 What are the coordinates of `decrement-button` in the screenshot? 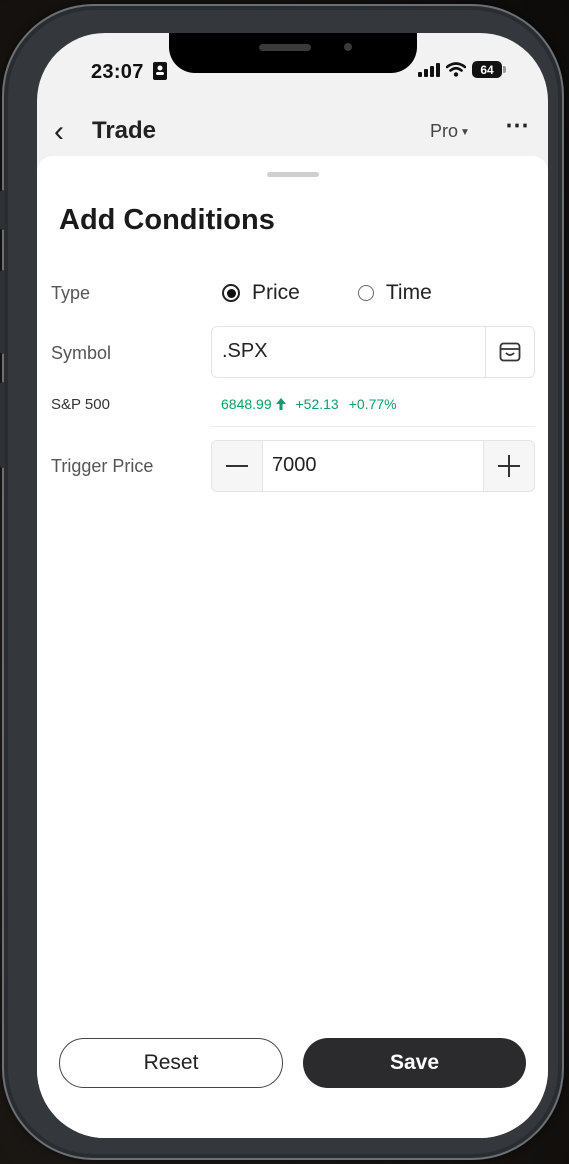 It's located at (237, 466).